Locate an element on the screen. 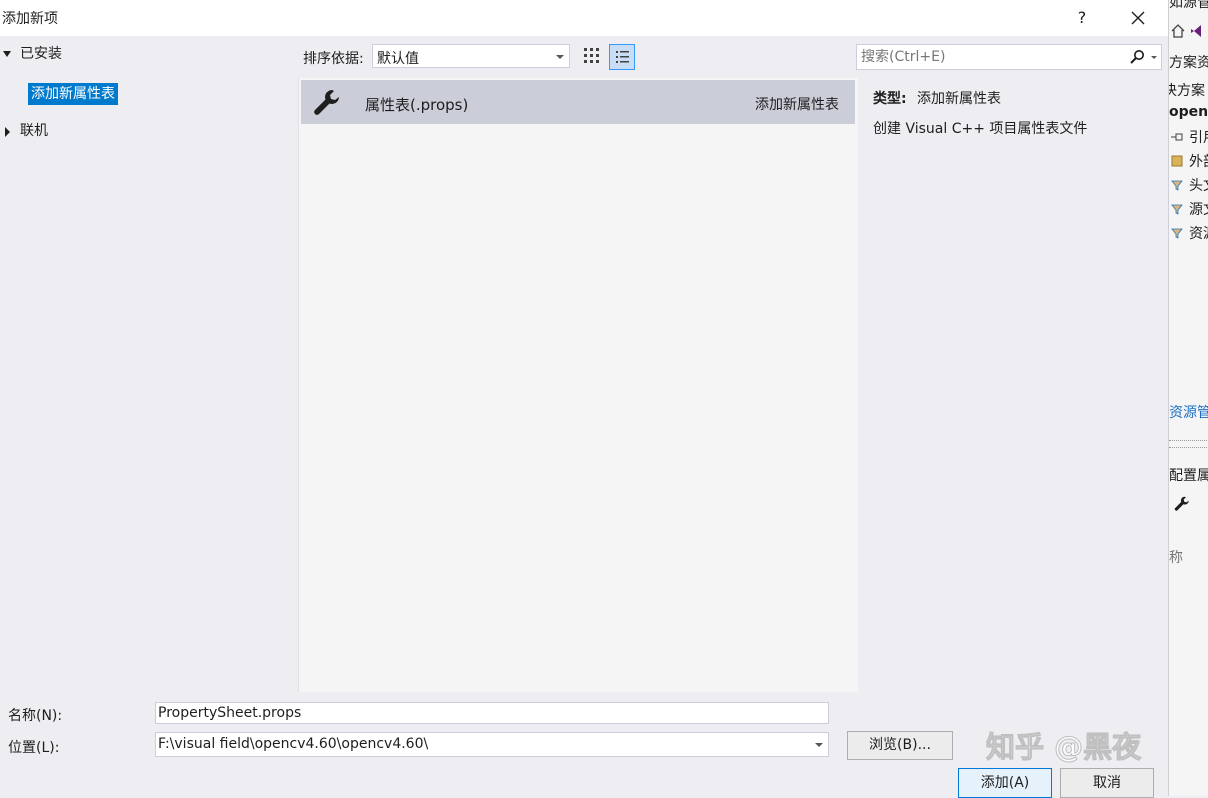  tree-item-installed: 已安装 is located at coordinates (145, 54).